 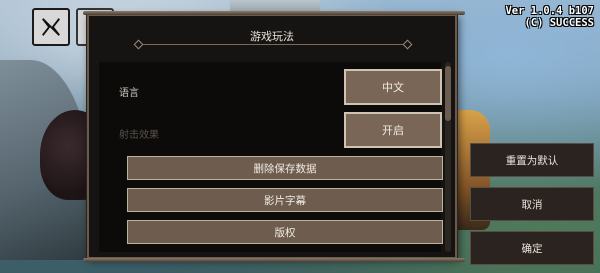 What do you see at coordinates (274, 260) in the screenshot?
I see `panel-rod-bottom` at bounding box center [274, 260].